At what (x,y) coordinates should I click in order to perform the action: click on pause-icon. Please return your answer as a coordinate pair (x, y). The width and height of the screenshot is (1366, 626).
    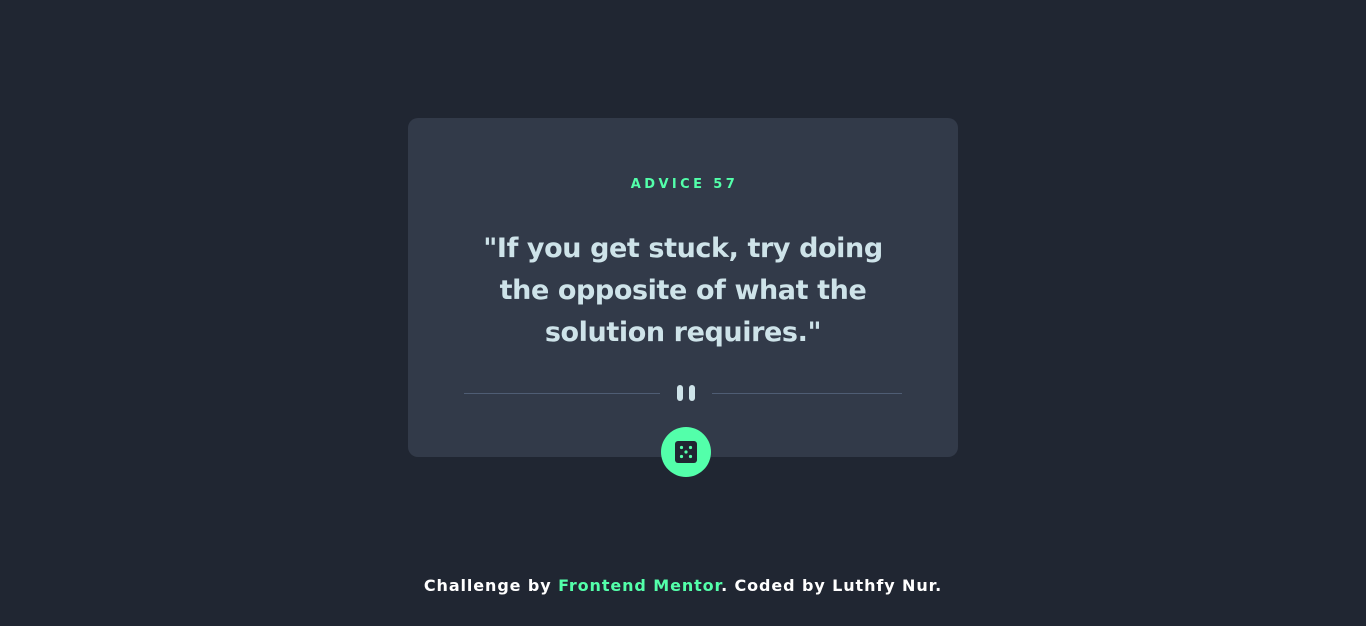
    Looking at the image, I should click on (687, 393).